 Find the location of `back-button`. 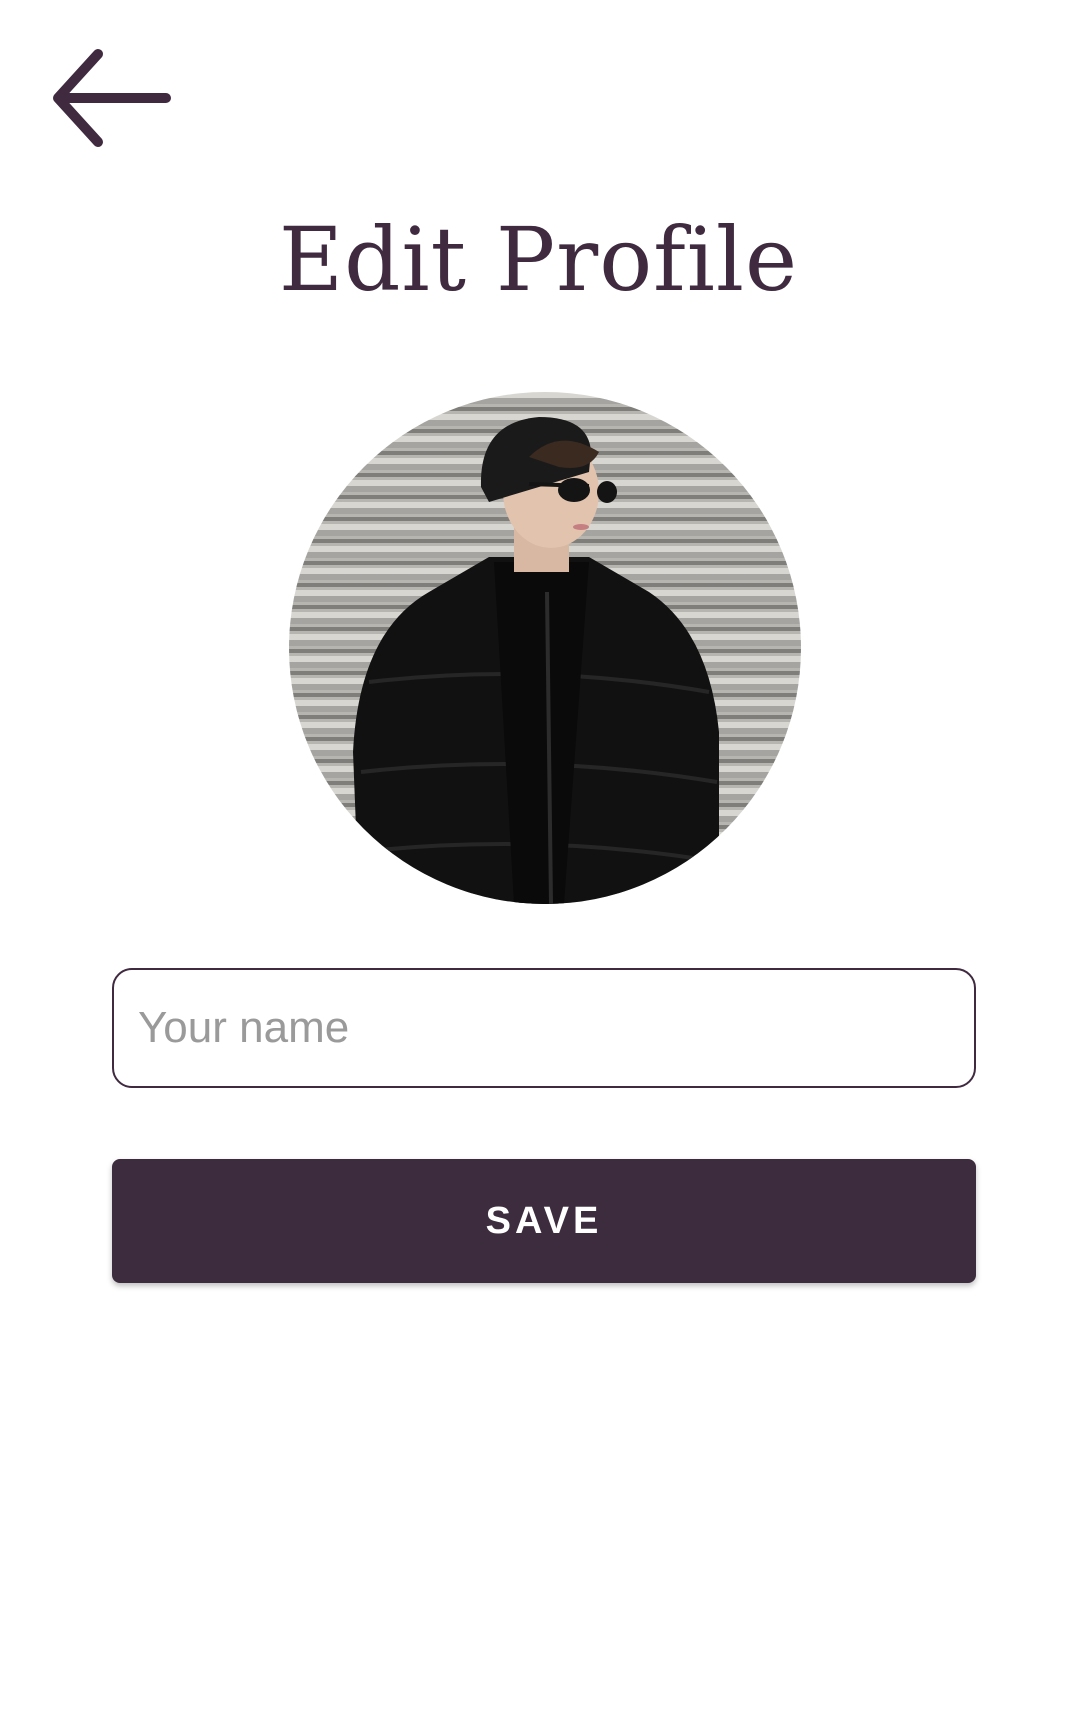

back-button is located at coordinates (120, 100).